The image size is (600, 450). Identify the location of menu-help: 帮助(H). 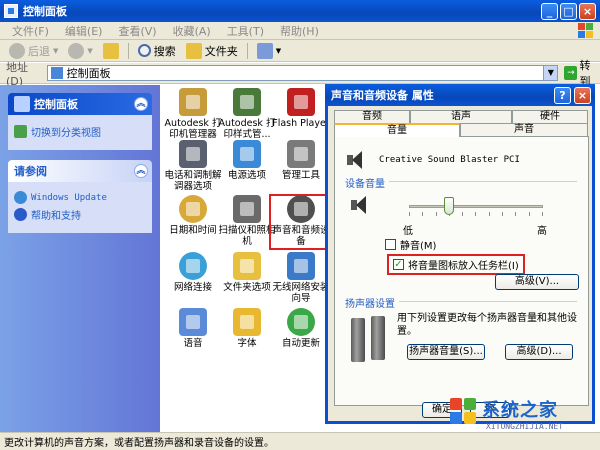
(299, 31).